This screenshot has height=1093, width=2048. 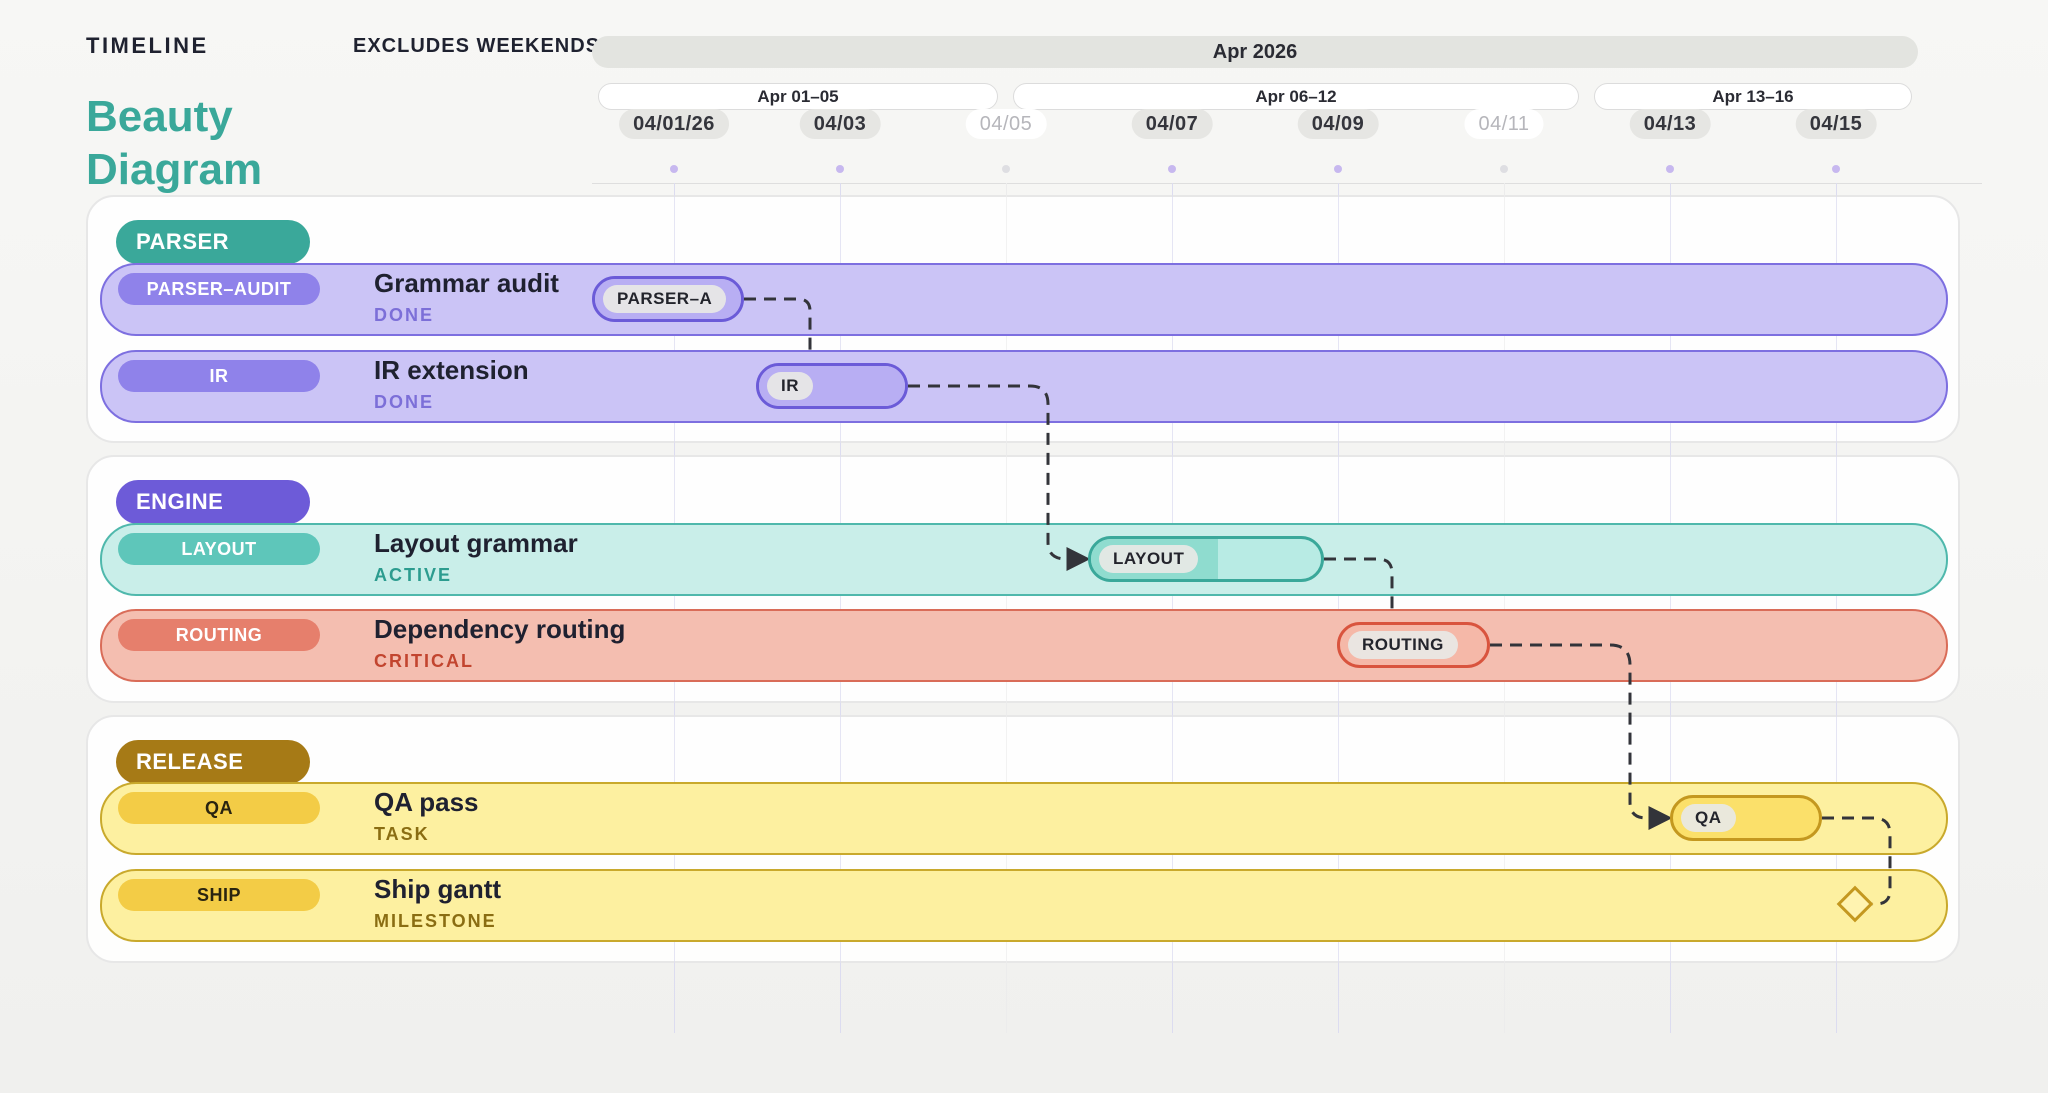 What do you see at coordinates (840, 124) in the screenshot?
I see `date-tick-label: 04/03` at bounding box center [840, 124].